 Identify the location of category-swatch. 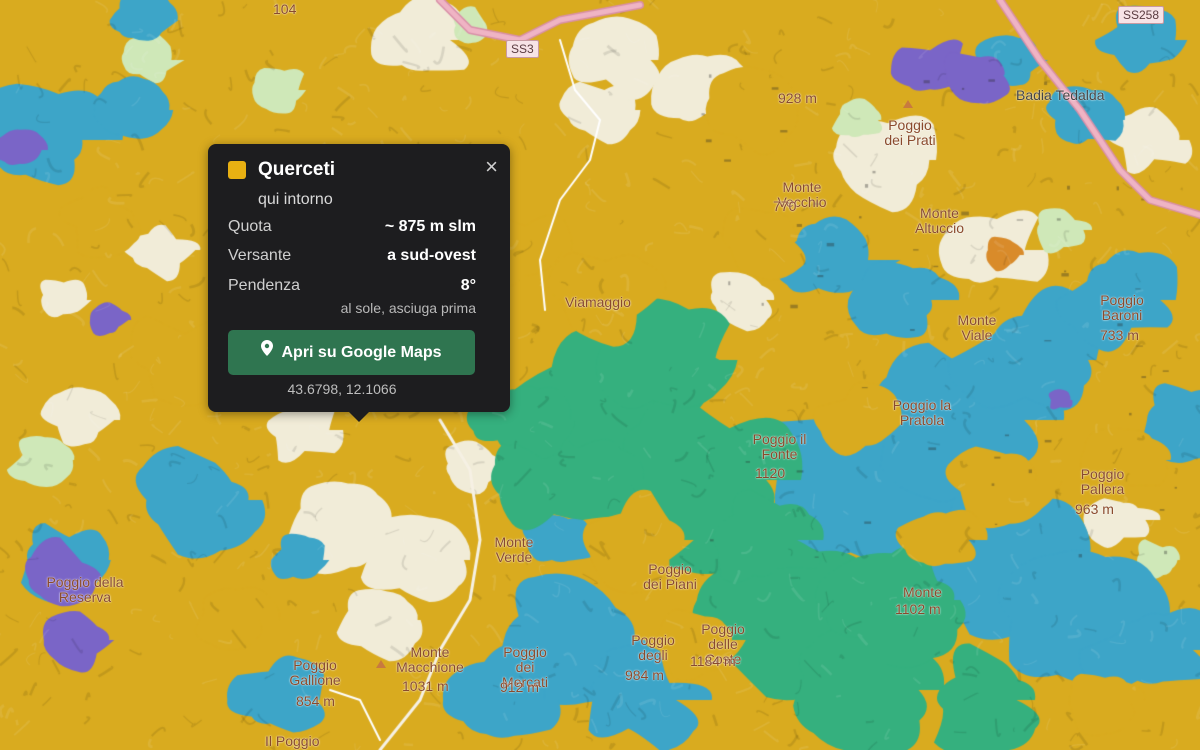
(237, 170).